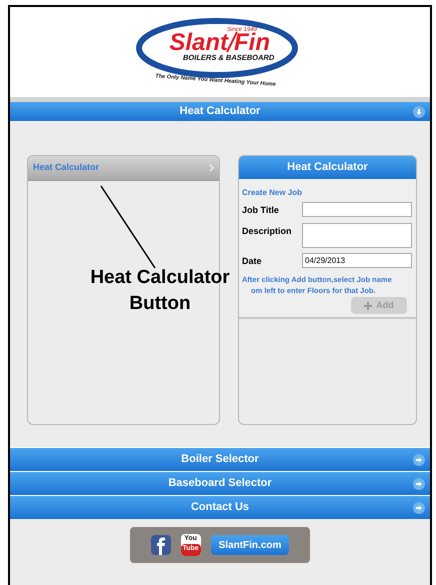 Image resolution: width=436 pixels, height=585 pixels. I want to click on section-header-bar: Heat Calculator, so click(220, 111).